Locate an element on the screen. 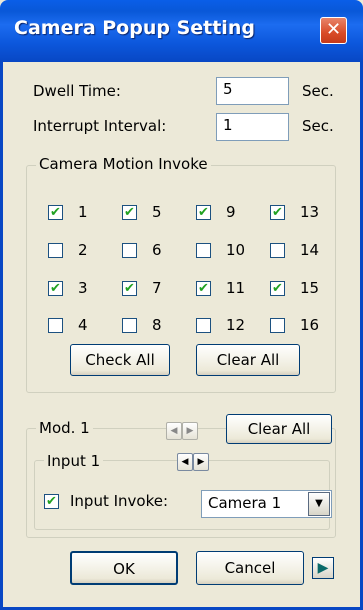  input-next-button: ▶ is located at coordinates (201, 462).